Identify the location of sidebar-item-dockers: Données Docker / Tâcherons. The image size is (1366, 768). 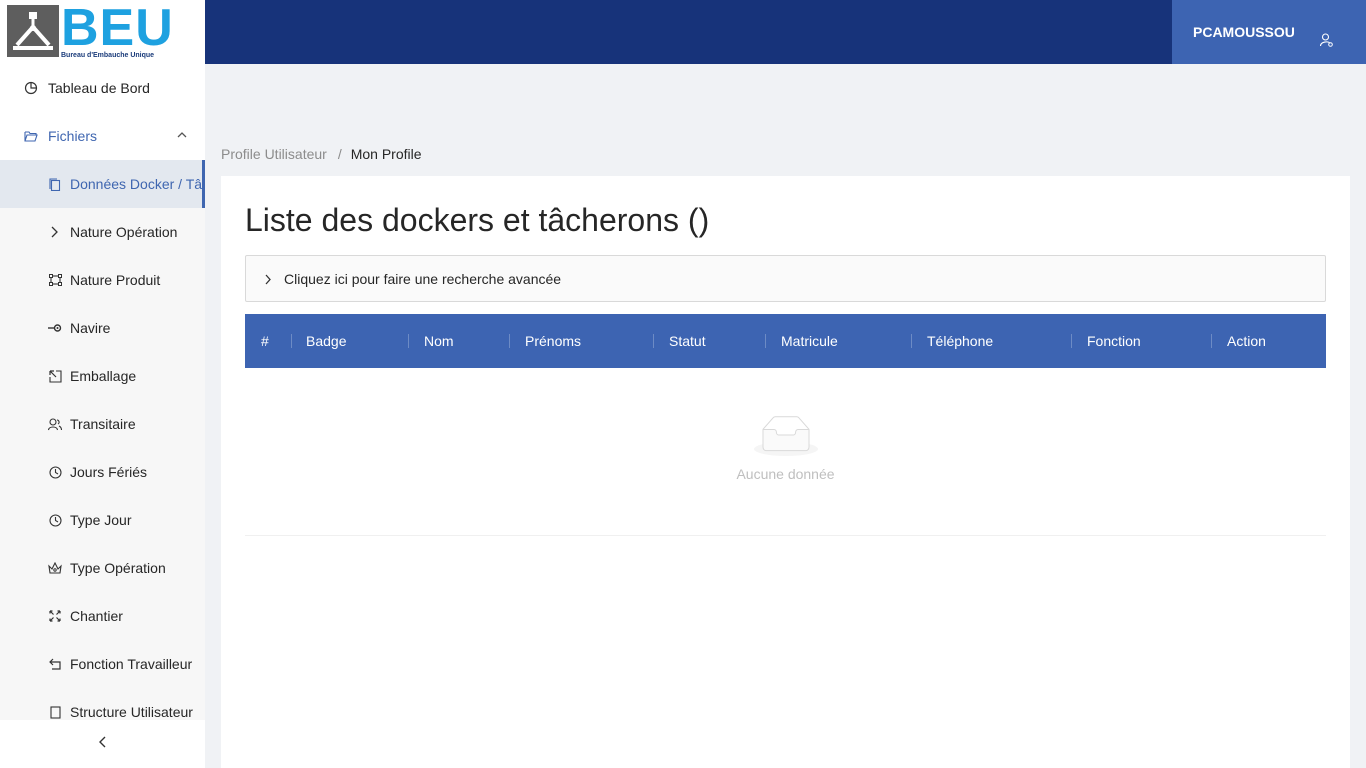
(102, 184).